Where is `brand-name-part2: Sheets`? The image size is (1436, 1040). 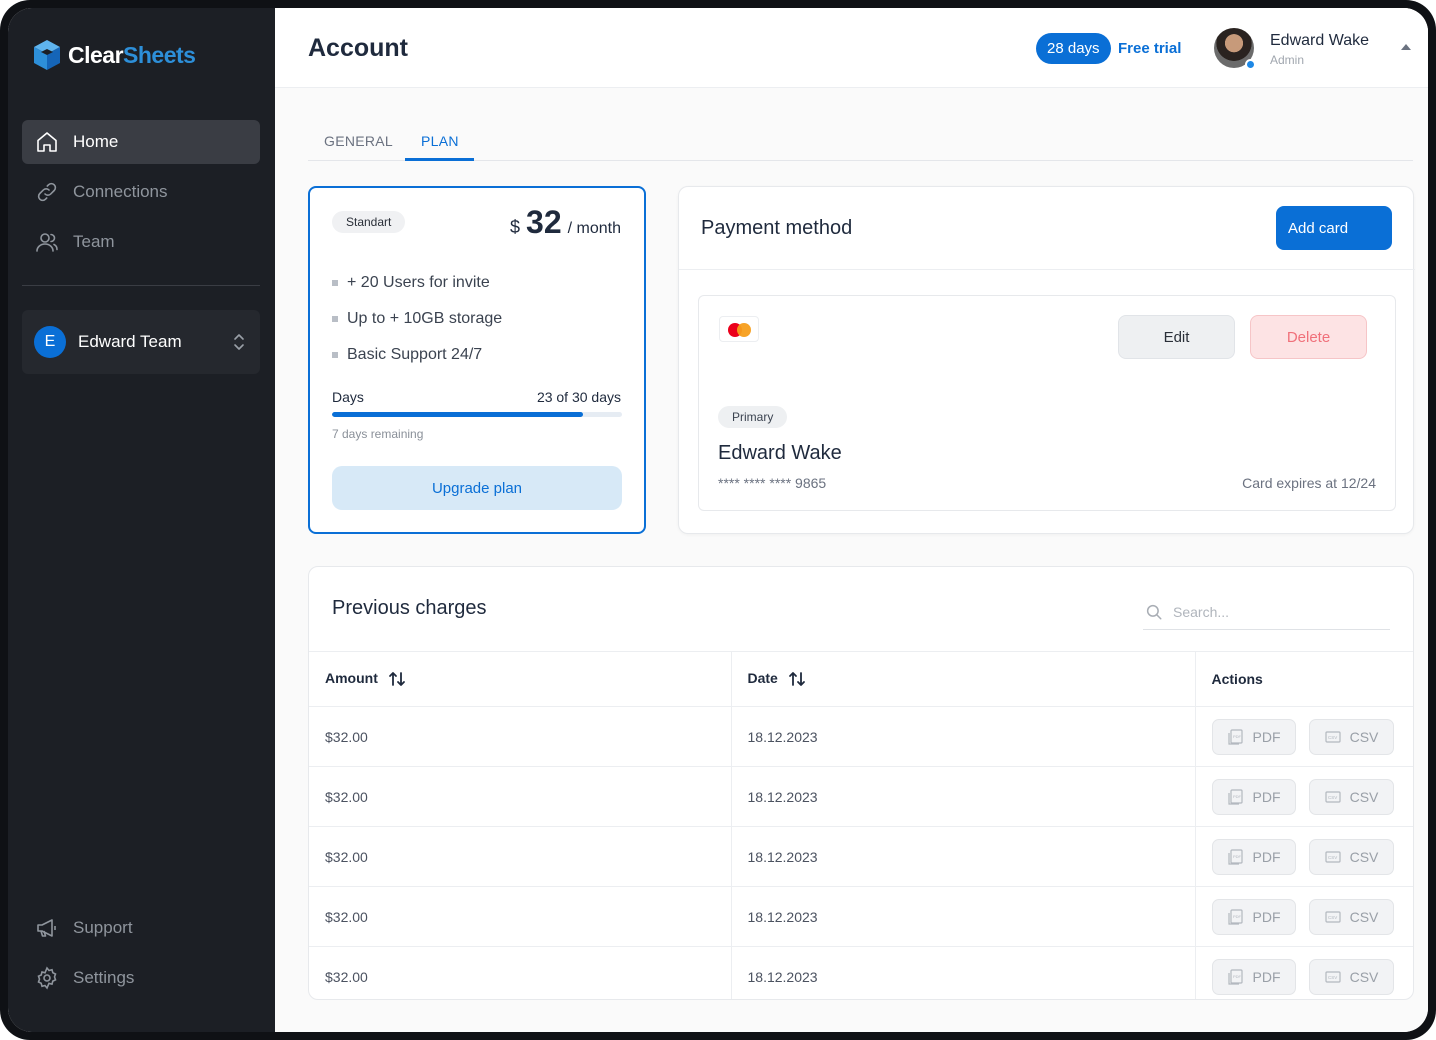
brand-name-part2: Sheets is located at coordinates (159, 54).